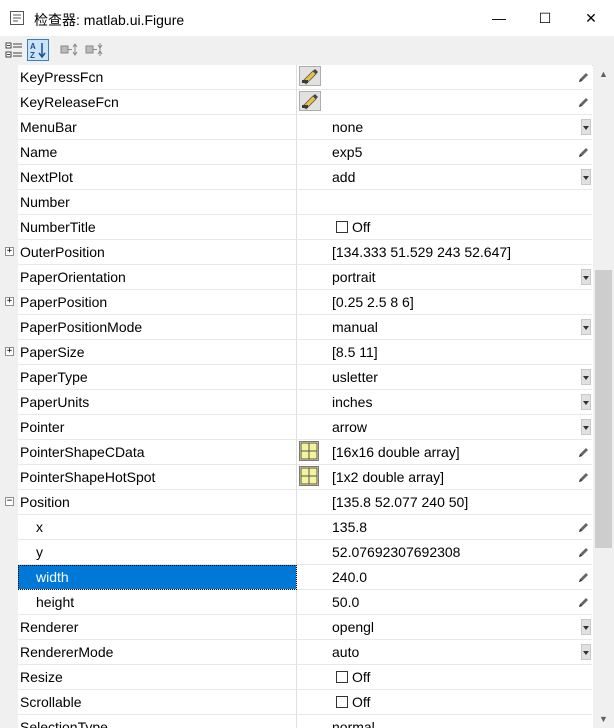 The image size is (614, 728). Describe the element at coordinates (296, 102) in the screenshot. I see `property-row: KeyReleaseFcn` at that location.